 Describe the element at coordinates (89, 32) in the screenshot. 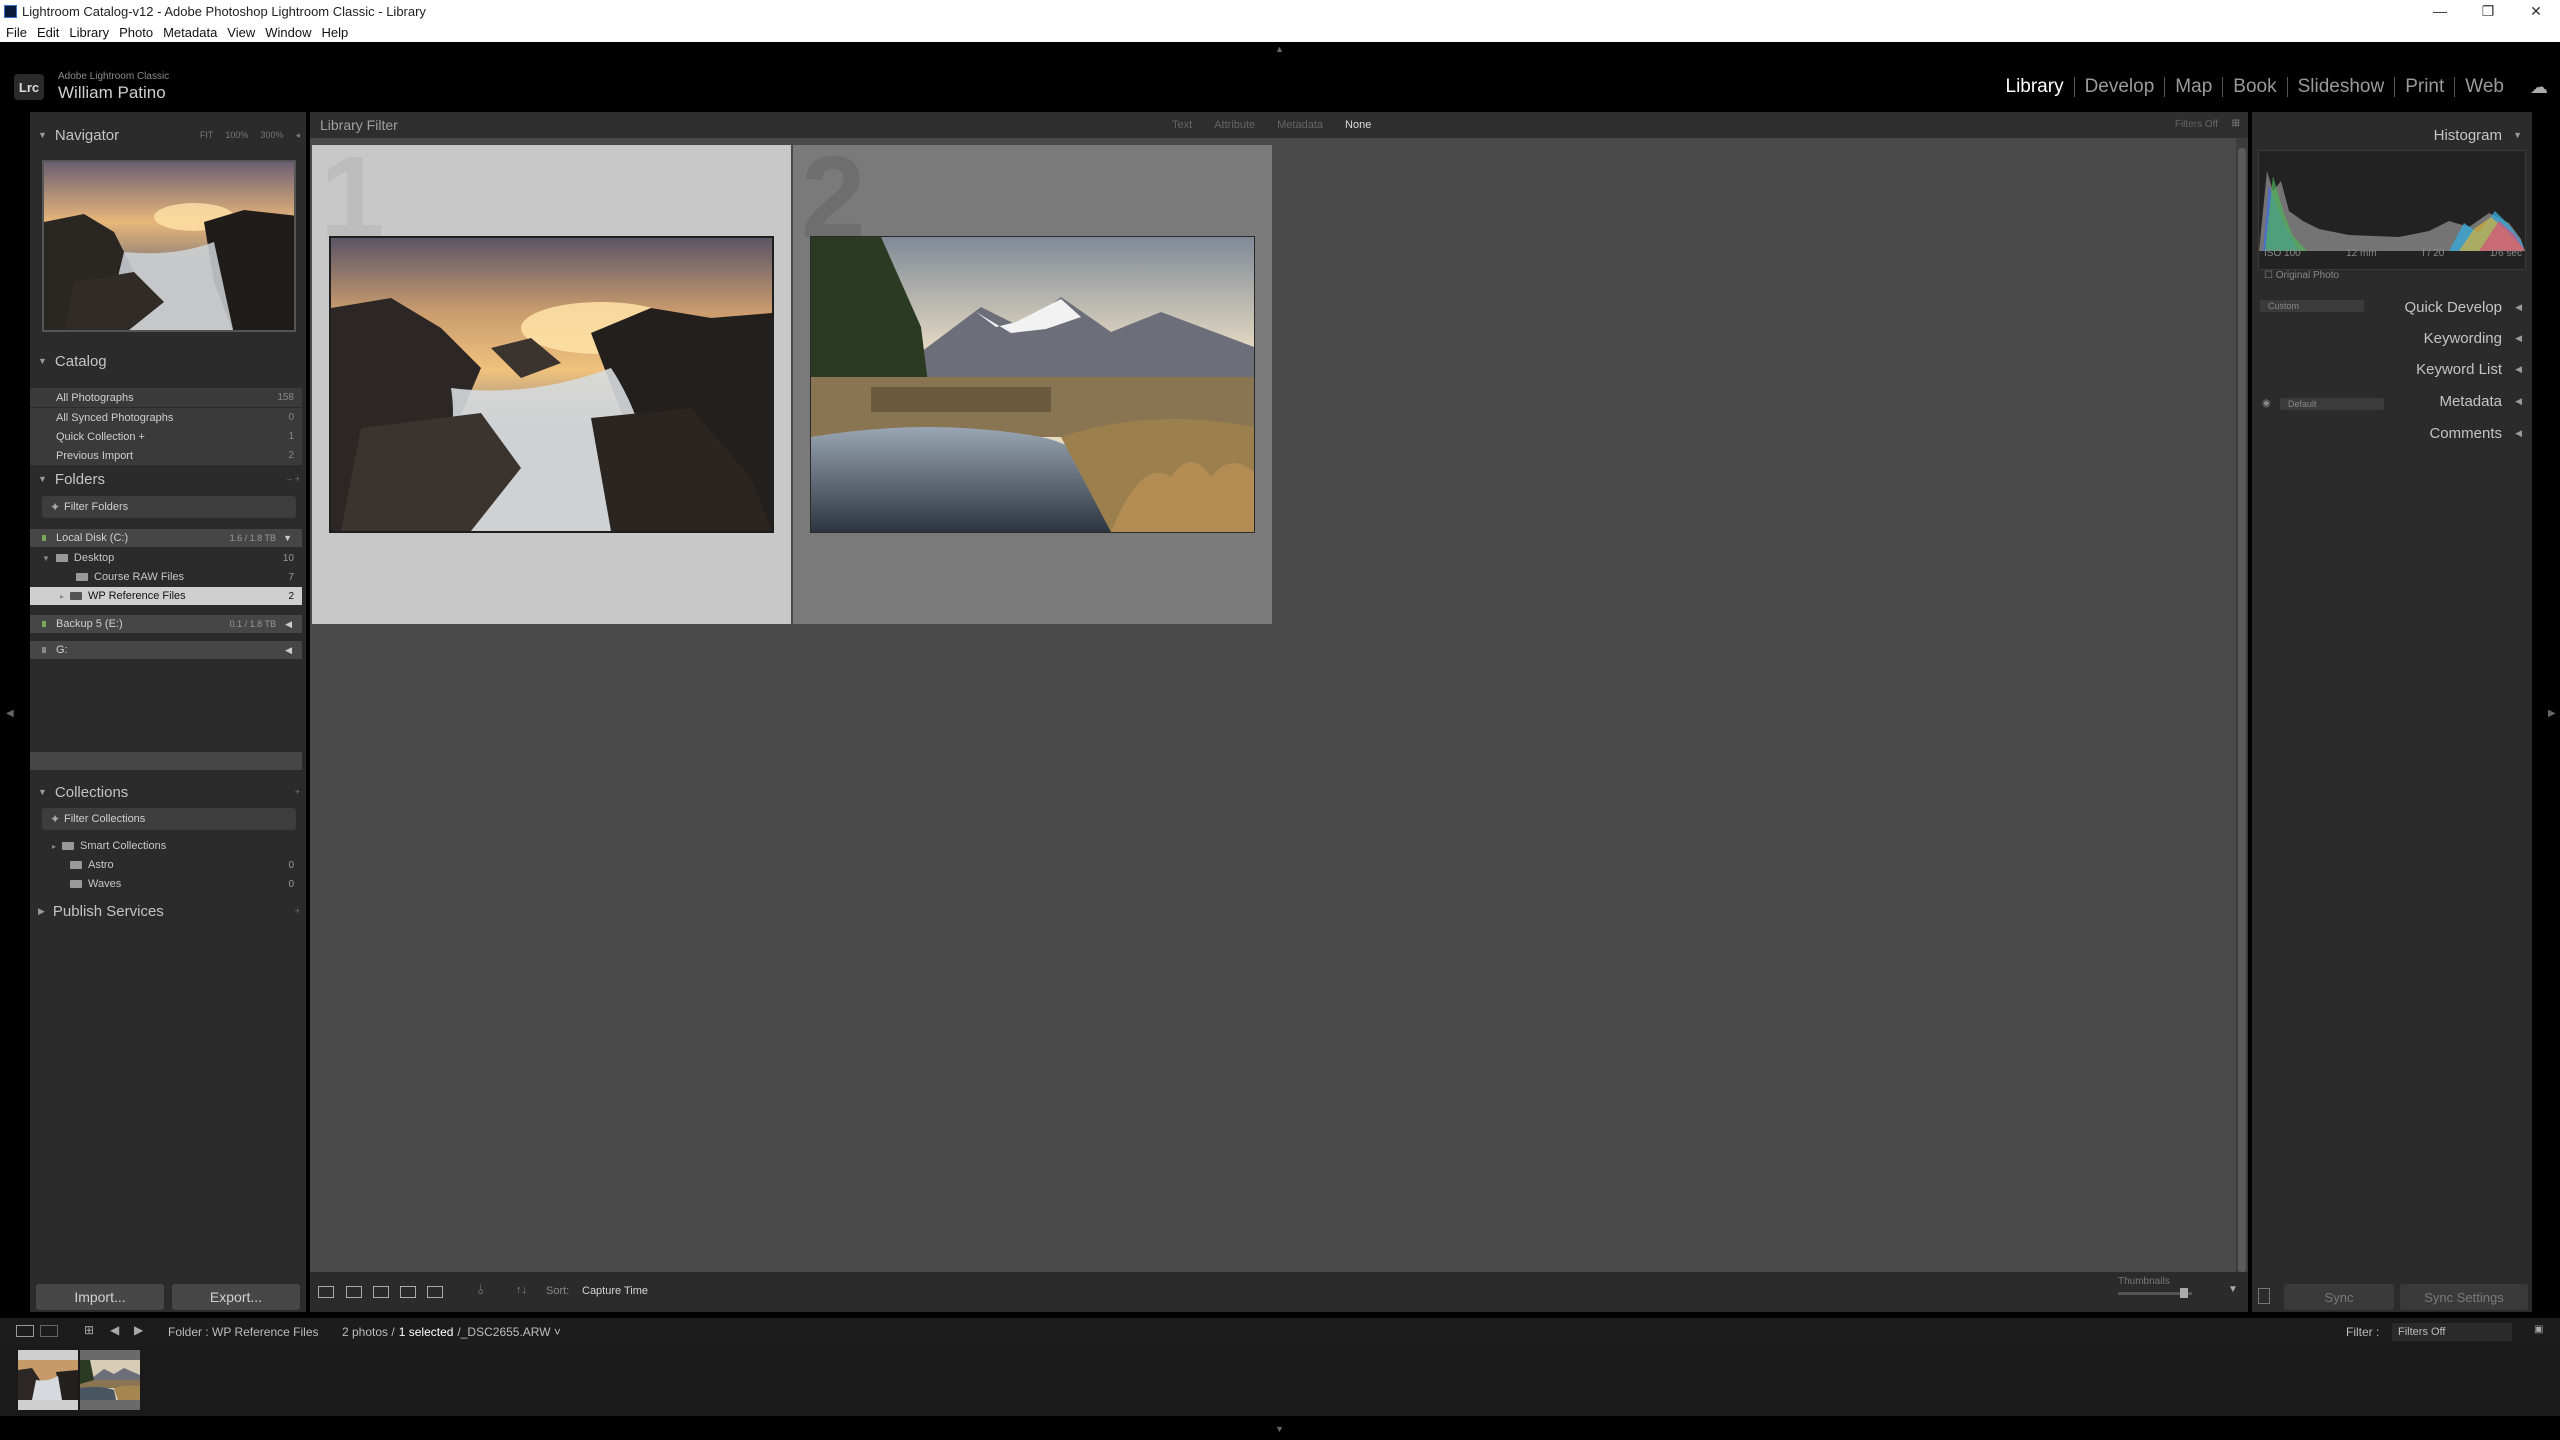

I see `menu-library: Library` at that location.